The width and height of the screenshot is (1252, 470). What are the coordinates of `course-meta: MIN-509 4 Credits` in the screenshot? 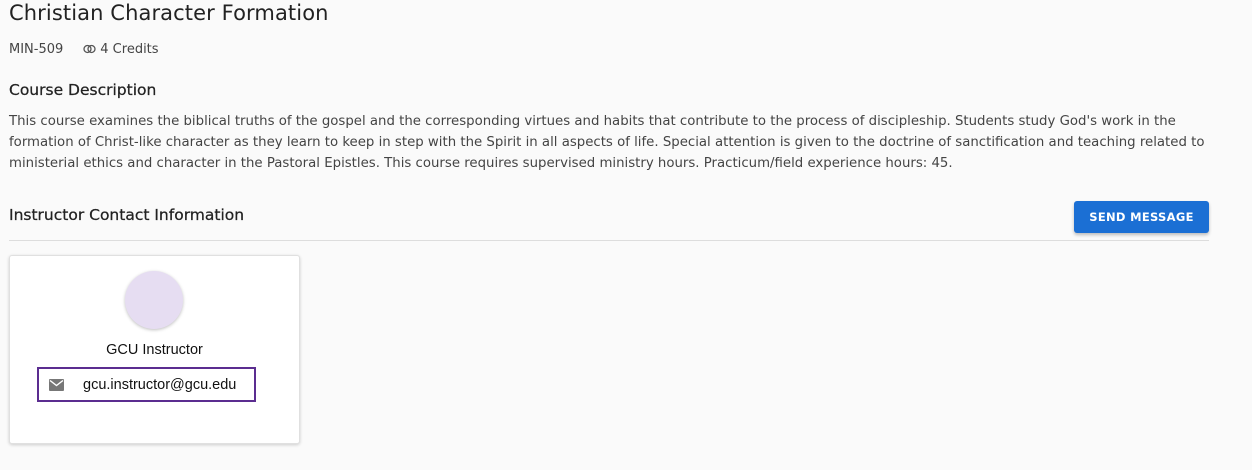 It's located at (84, 49).